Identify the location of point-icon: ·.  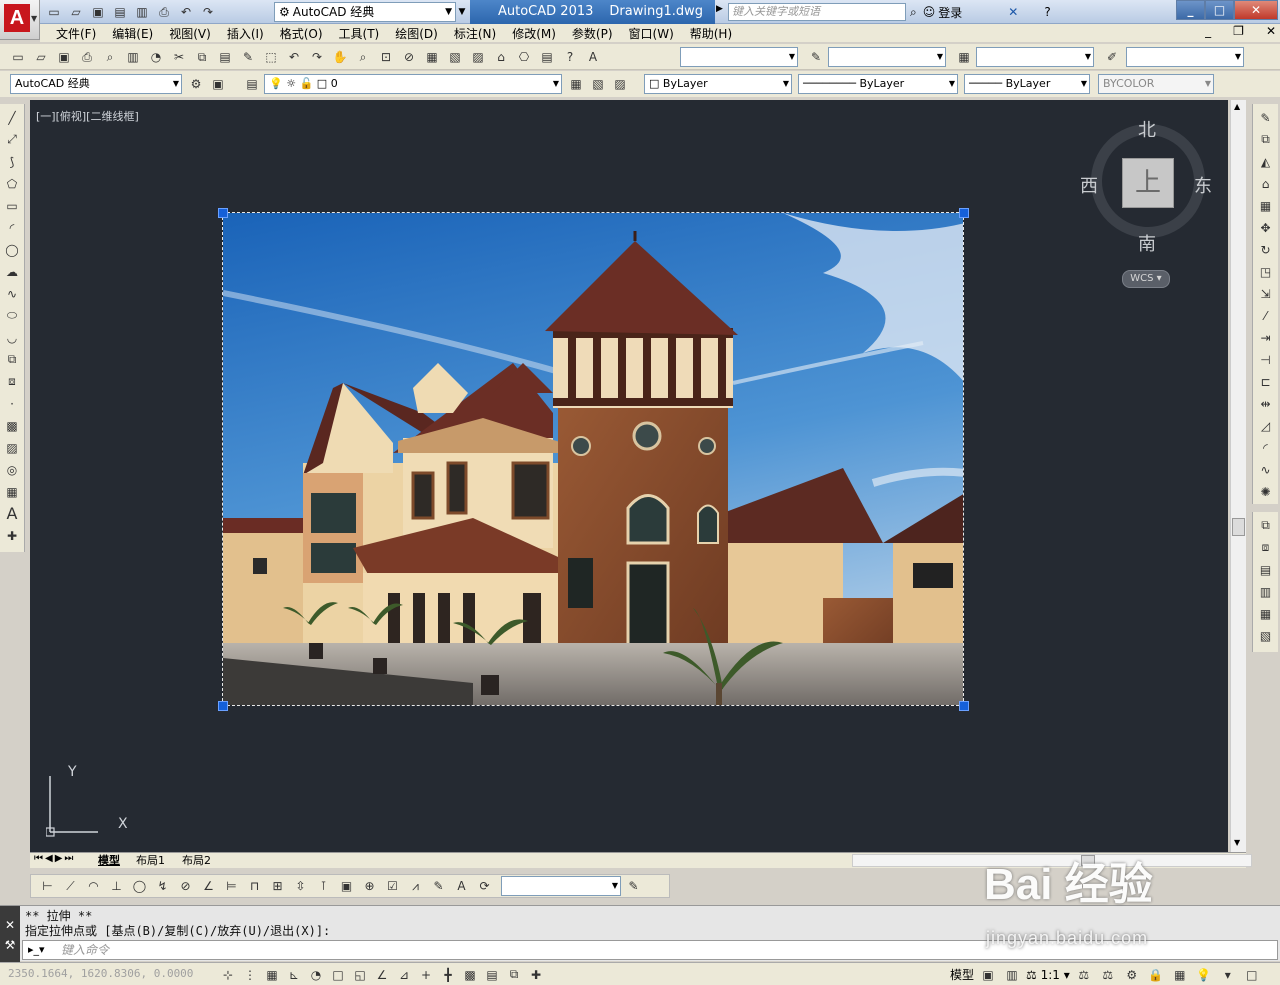
(12, 403).